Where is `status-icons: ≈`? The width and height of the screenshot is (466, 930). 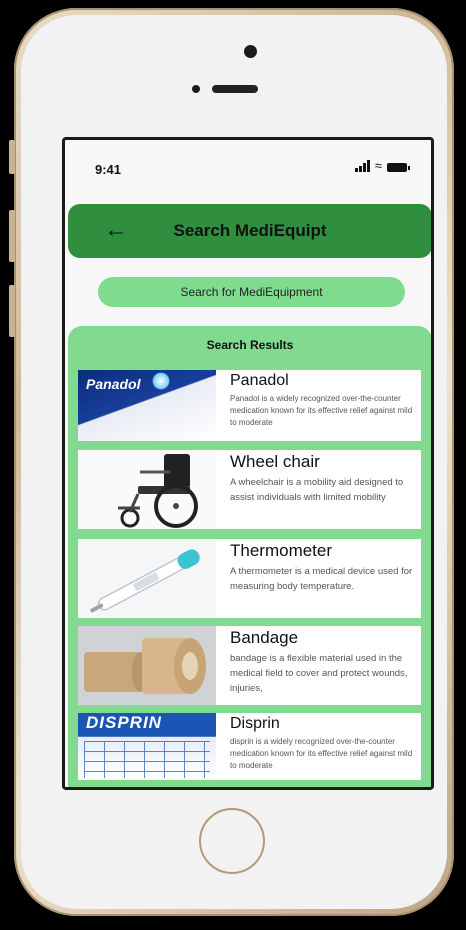 status-icons: ≈ is located at coordinates (382, 165).